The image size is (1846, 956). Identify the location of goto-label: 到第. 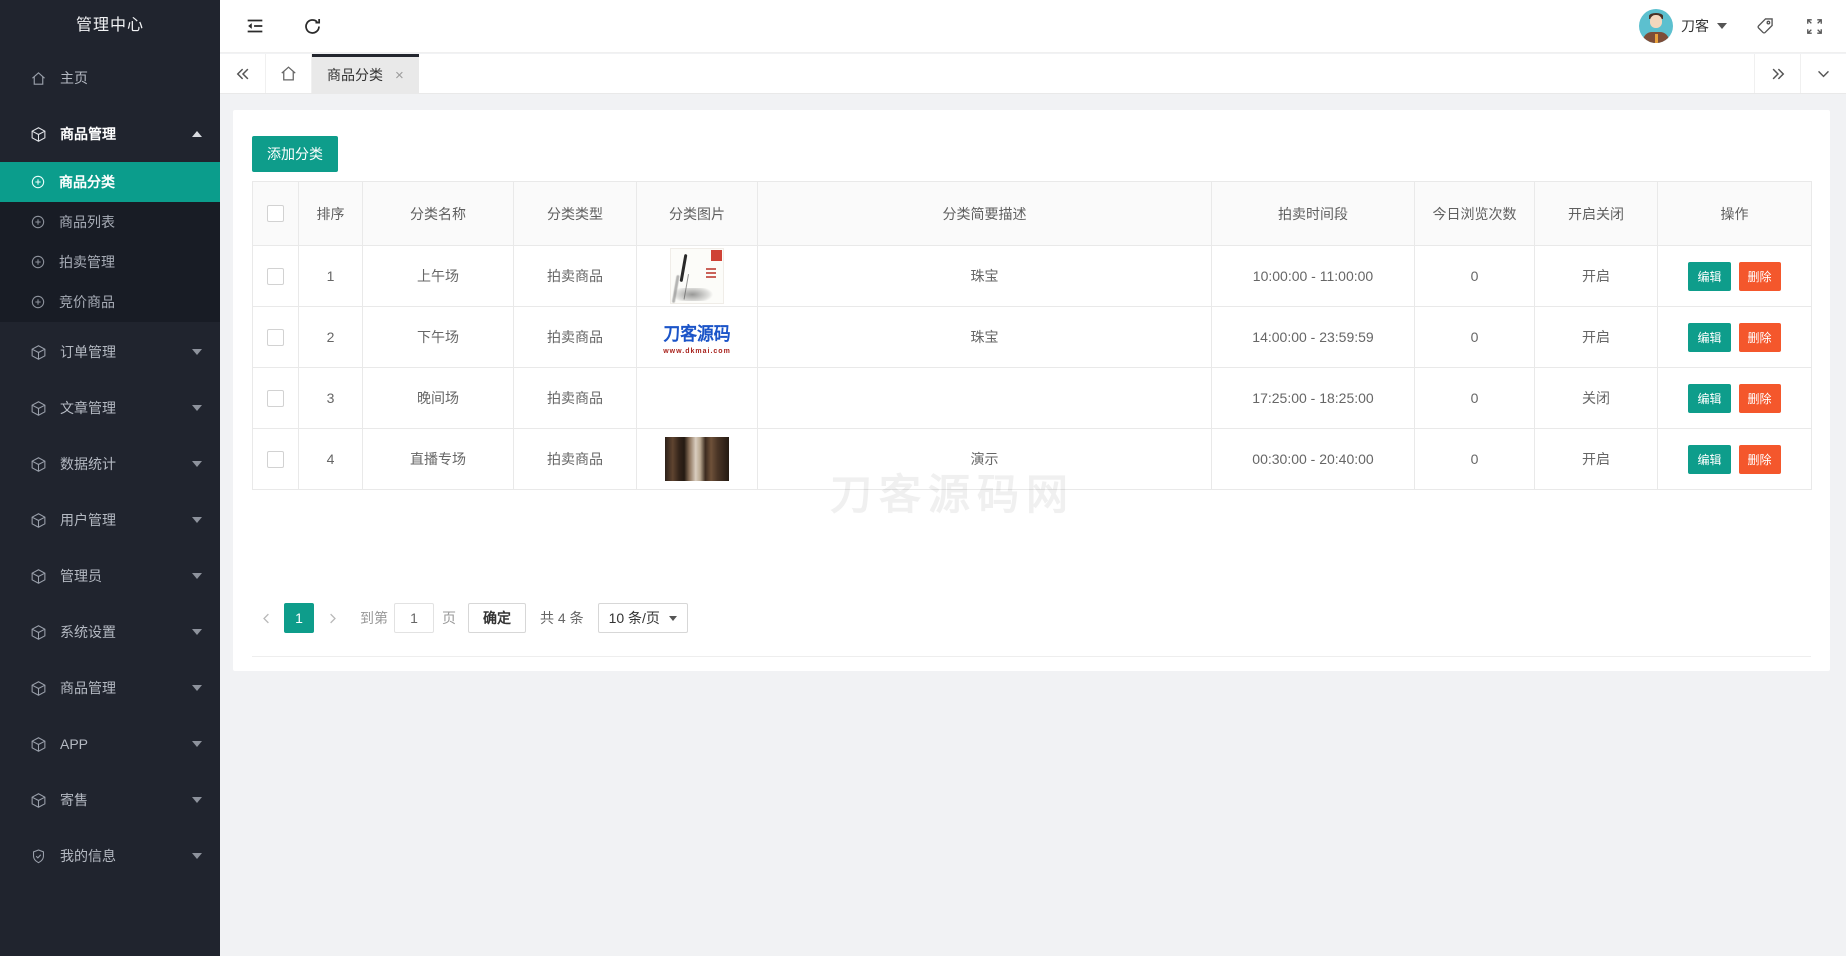
(374, 618).